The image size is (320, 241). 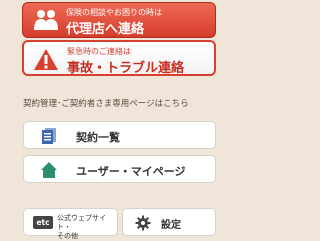 I want to click on official-site-button: etc 公式ウェブサイト・ その他, so click(x=70, y=224).